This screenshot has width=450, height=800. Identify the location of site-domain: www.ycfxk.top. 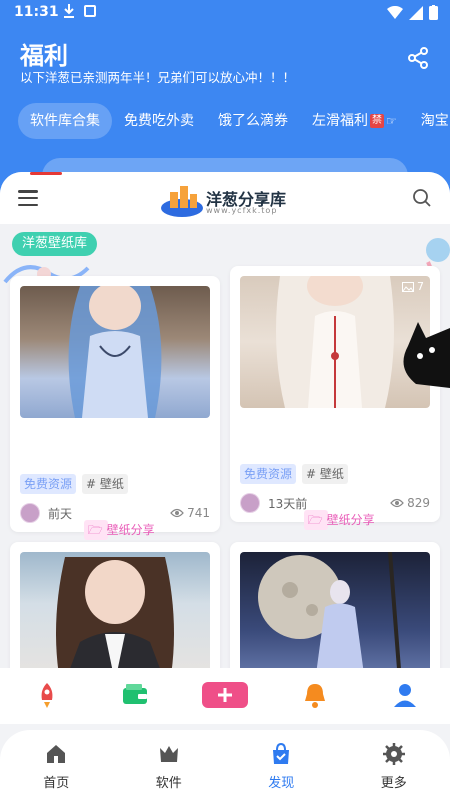
(242, 210).